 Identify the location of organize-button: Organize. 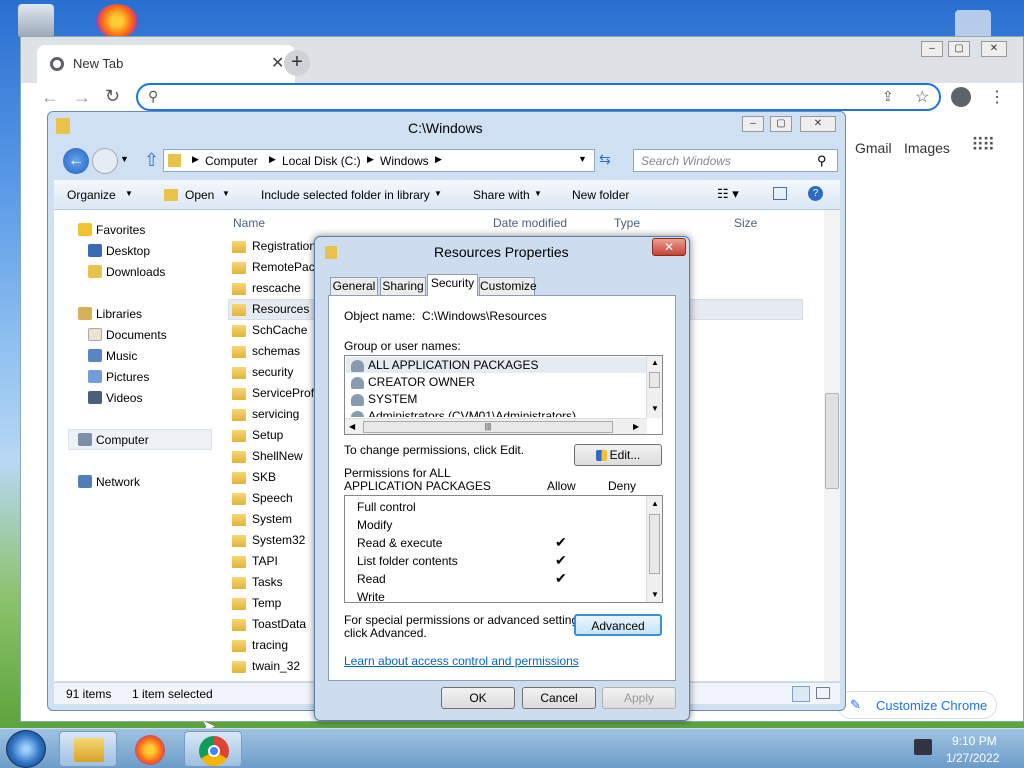
(91, 195).